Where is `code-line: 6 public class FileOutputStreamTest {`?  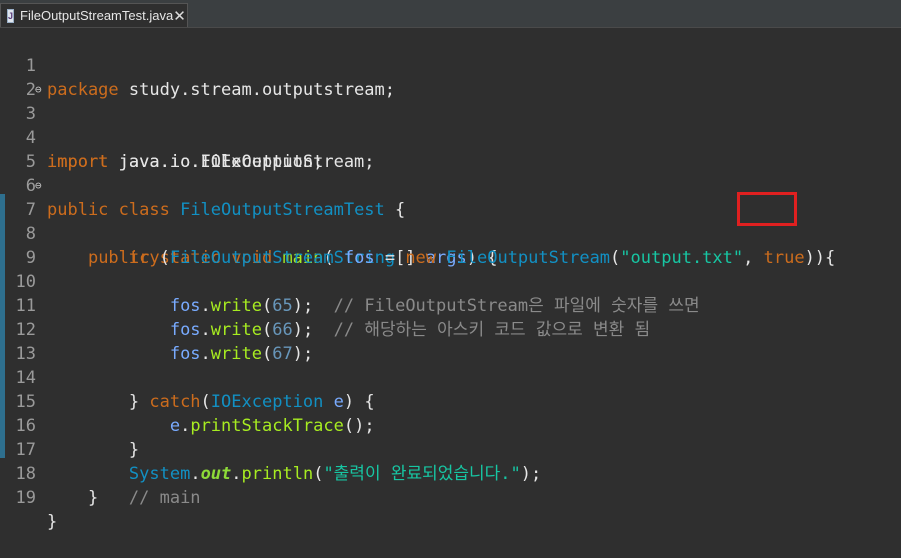 code-line: 6 public class FileOutputStreamTest { is located at coordinates (450, 185).